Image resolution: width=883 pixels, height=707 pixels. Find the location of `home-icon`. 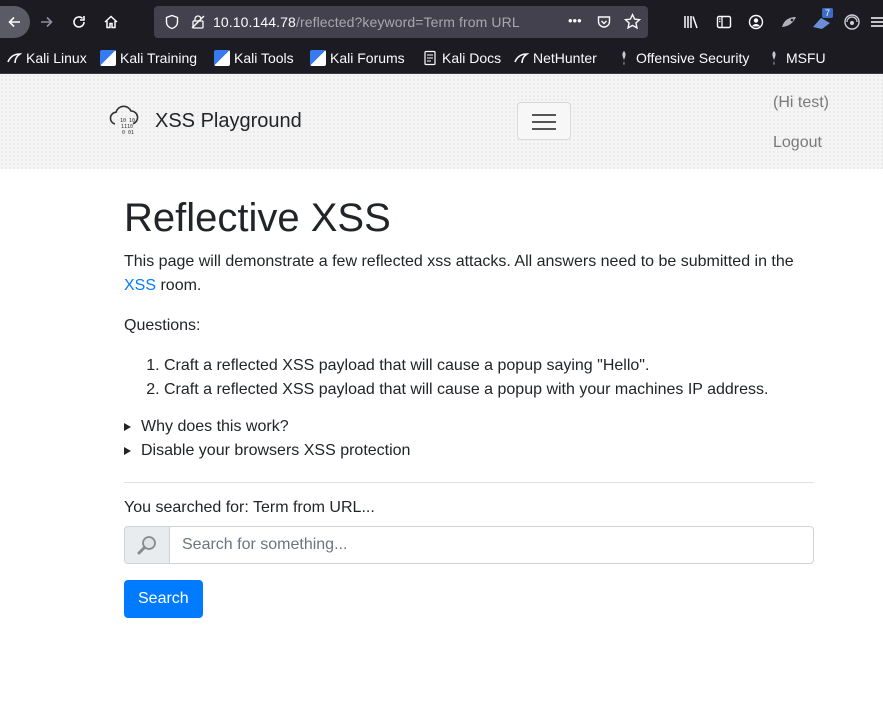

home-icon is located at coordinates (111, 22).